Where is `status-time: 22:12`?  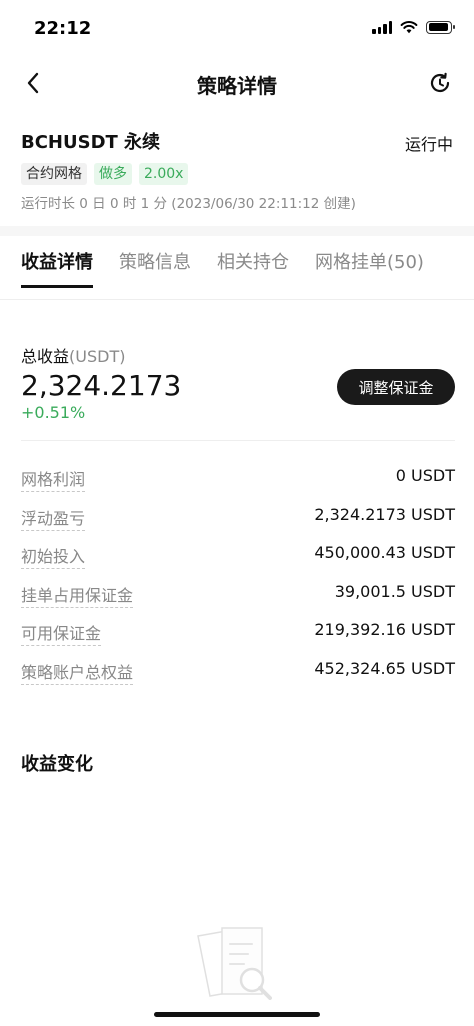 status-time: 22:12 is located at coordinates (63, 28).